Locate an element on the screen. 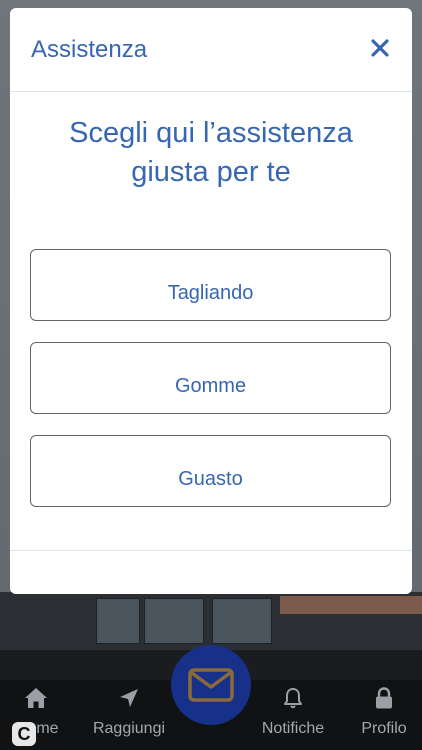 The height and width of the screenshot is (750, 422). tab-label: Raggiungi is located at coordinates (129, 728).